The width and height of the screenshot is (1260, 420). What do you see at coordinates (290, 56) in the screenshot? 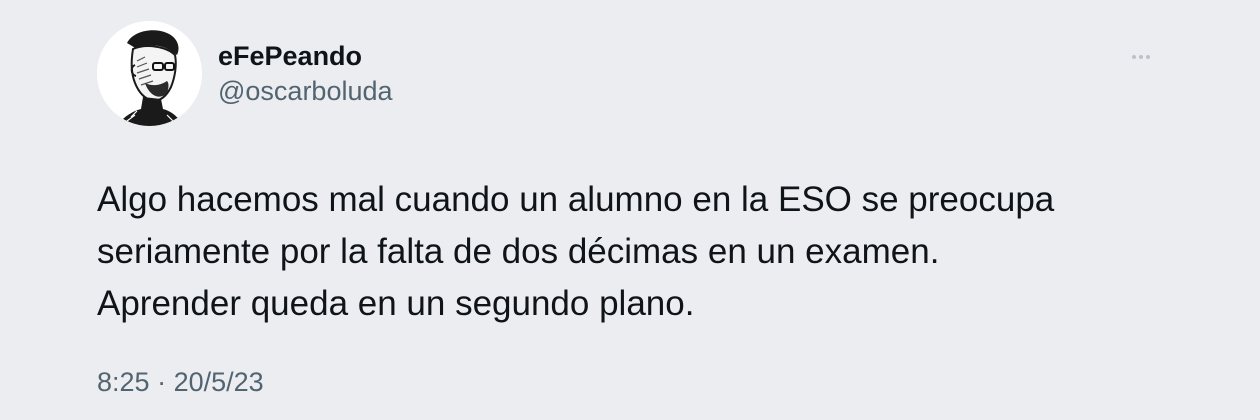
I see `author-display-name: eFePeando` at bounding box center [290, 56].